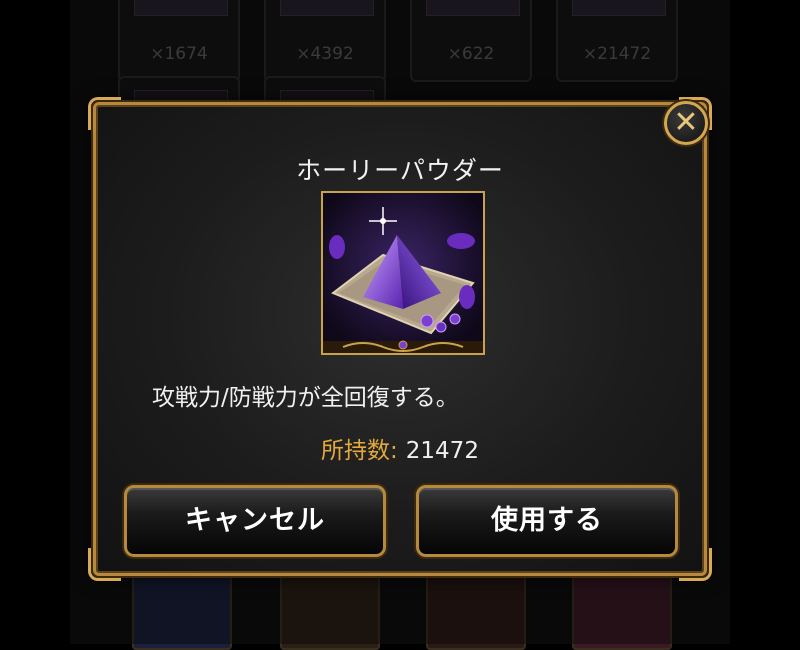 The height and width of the screenshot is (650, 800). I want to click on holy-powder-icon, so click(403, 273).